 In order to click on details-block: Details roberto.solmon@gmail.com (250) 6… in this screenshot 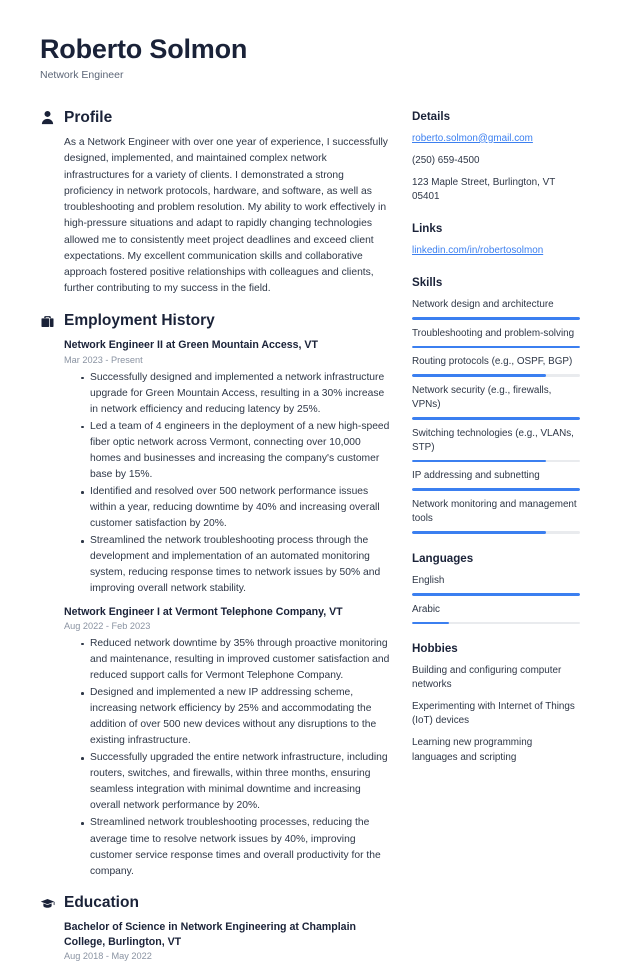, I will do `click(496, 156)`.